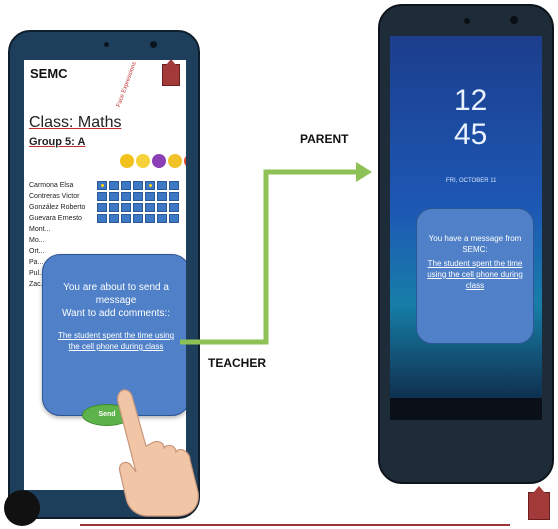  What do you see at coordinates (471, 181) in the screenshot?
I see `lock-date: FRI, OCTOBER 11` at bounding box center [471, 181].